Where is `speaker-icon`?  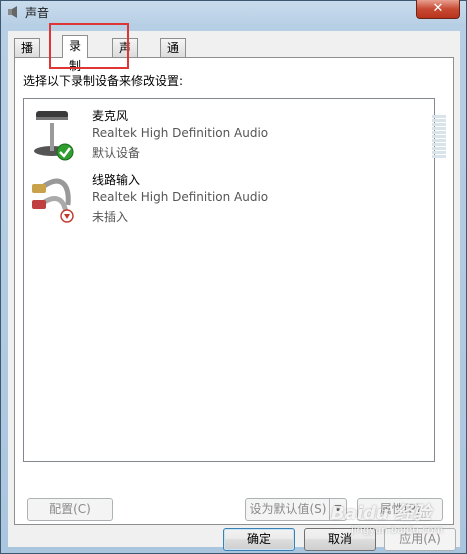 speaker-icon is located at coordinates (12, 12).